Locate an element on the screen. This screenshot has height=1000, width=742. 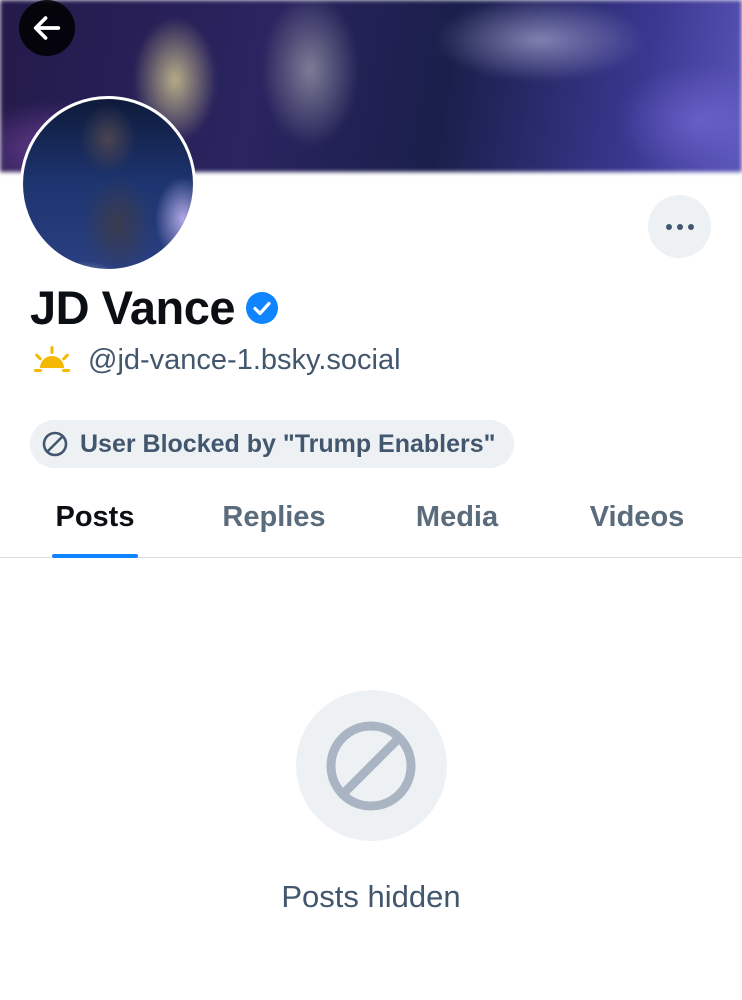
tab-label: Media is located at coordinates (457, 517).